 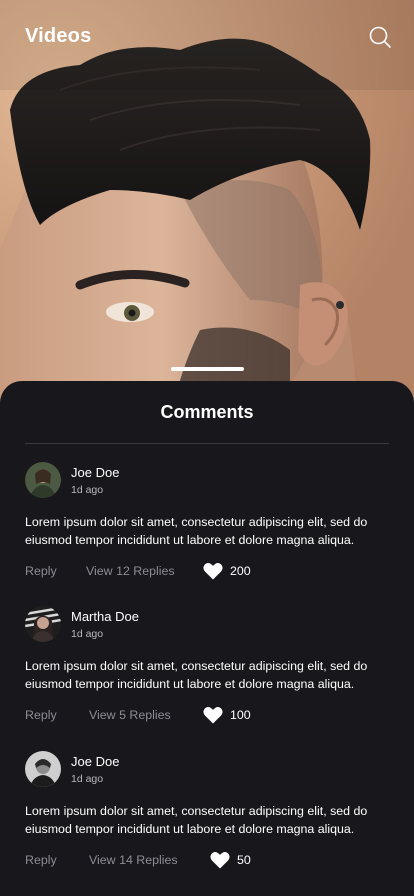 What do you see at coordinates (207, 38) in the screenshot?
I see `top-bar: Videos` at bounding box center [207, 38].